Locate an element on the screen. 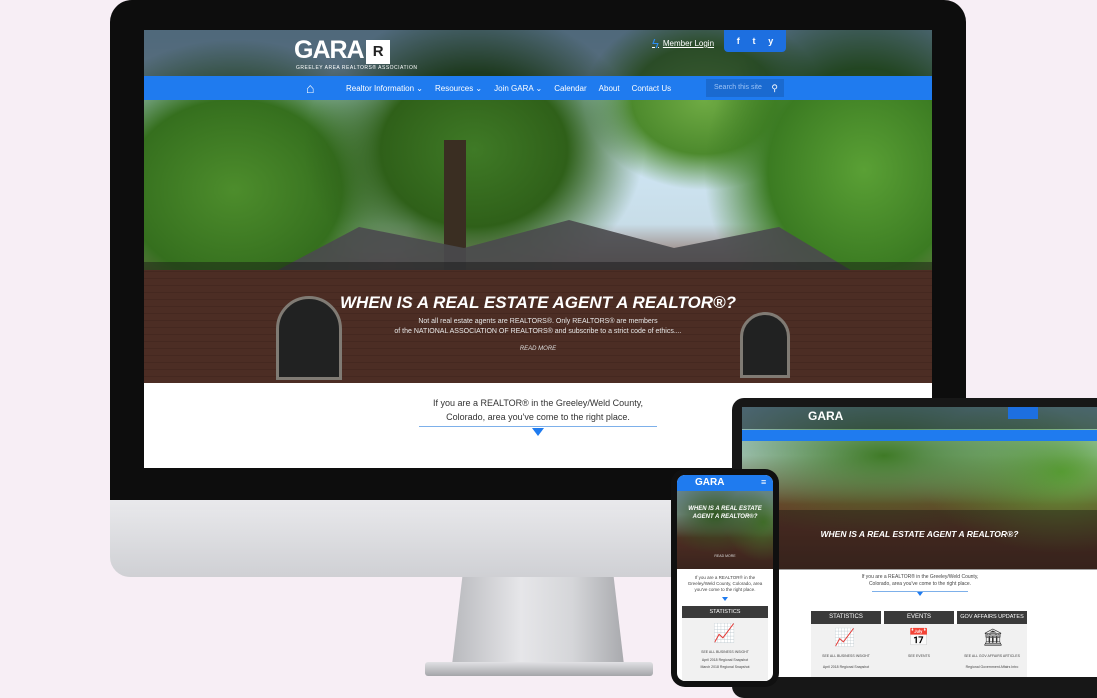 This screenshot has height=698, width=1097. search-icon: ⚲ is located at coordinates (774, 88).